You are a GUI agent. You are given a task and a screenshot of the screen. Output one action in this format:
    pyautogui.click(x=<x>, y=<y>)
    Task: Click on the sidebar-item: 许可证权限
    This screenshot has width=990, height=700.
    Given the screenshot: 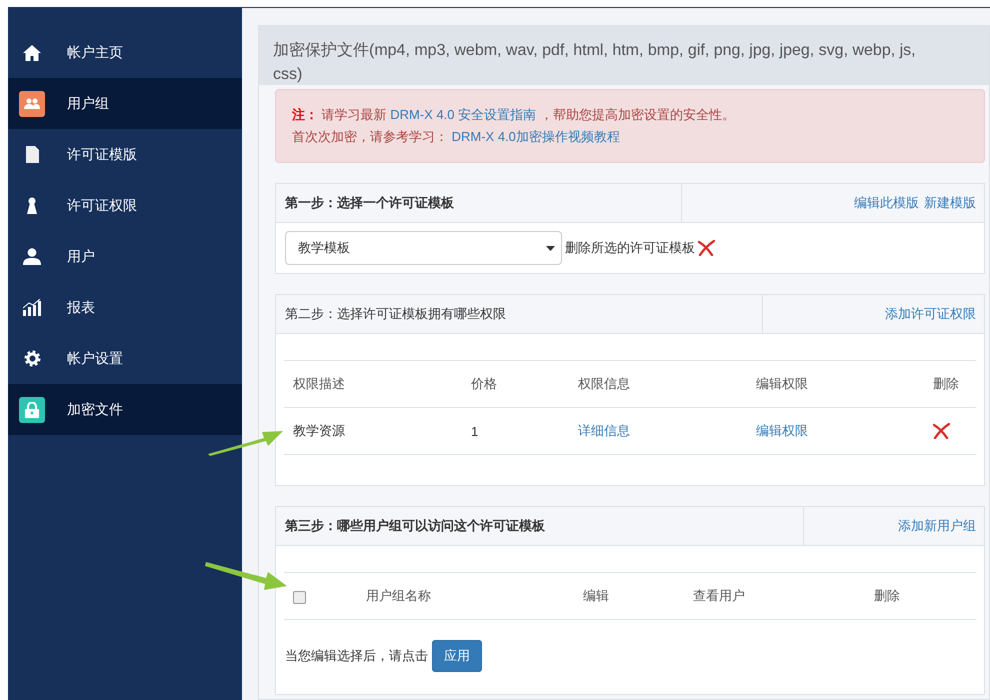 What is the action you would take?
    pyautogui.click(x=125, y=205)
    